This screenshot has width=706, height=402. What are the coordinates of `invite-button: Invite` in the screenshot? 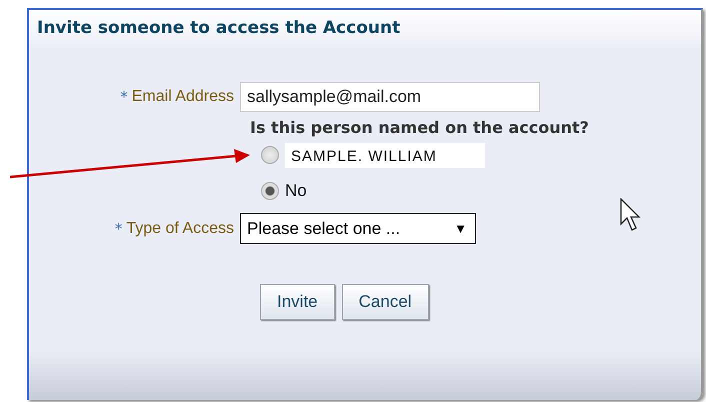 It's located at (297, 302).